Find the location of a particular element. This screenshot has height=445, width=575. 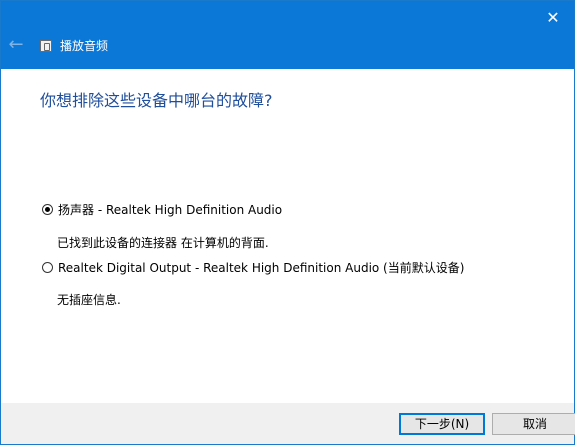

device-option-speaker: 扬声器 - Realtek High Definition Audio is located at coordinates (162, 209).